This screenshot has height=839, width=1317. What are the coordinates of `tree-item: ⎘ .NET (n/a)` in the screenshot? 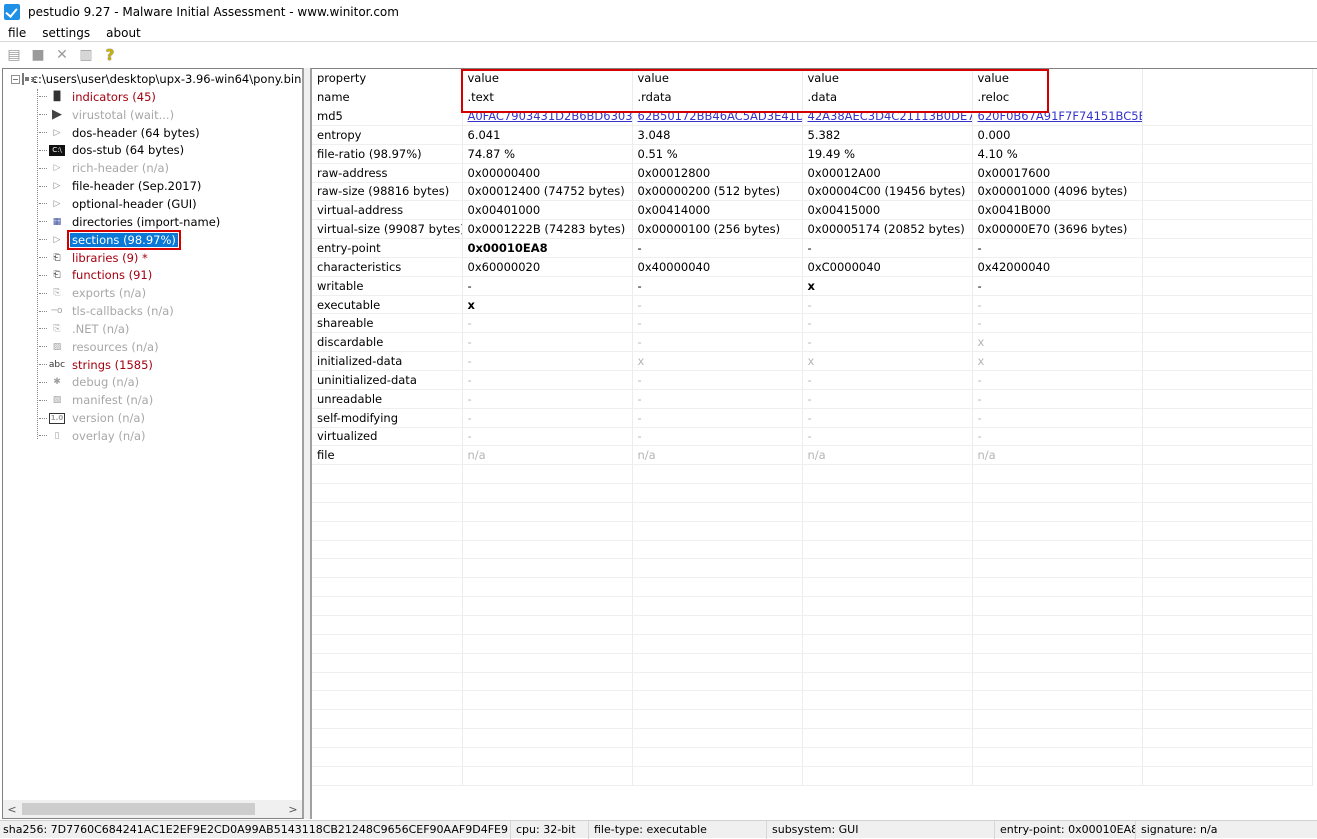 It's located at (152, 329).